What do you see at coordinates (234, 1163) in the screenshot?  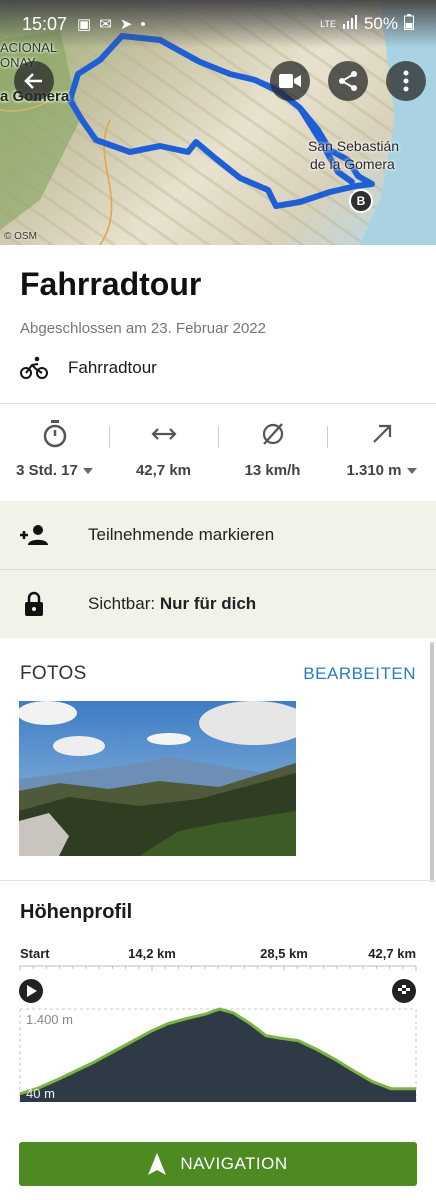 I see `navigation-label: NAVIGATION` at bounding box center [234, 1163].